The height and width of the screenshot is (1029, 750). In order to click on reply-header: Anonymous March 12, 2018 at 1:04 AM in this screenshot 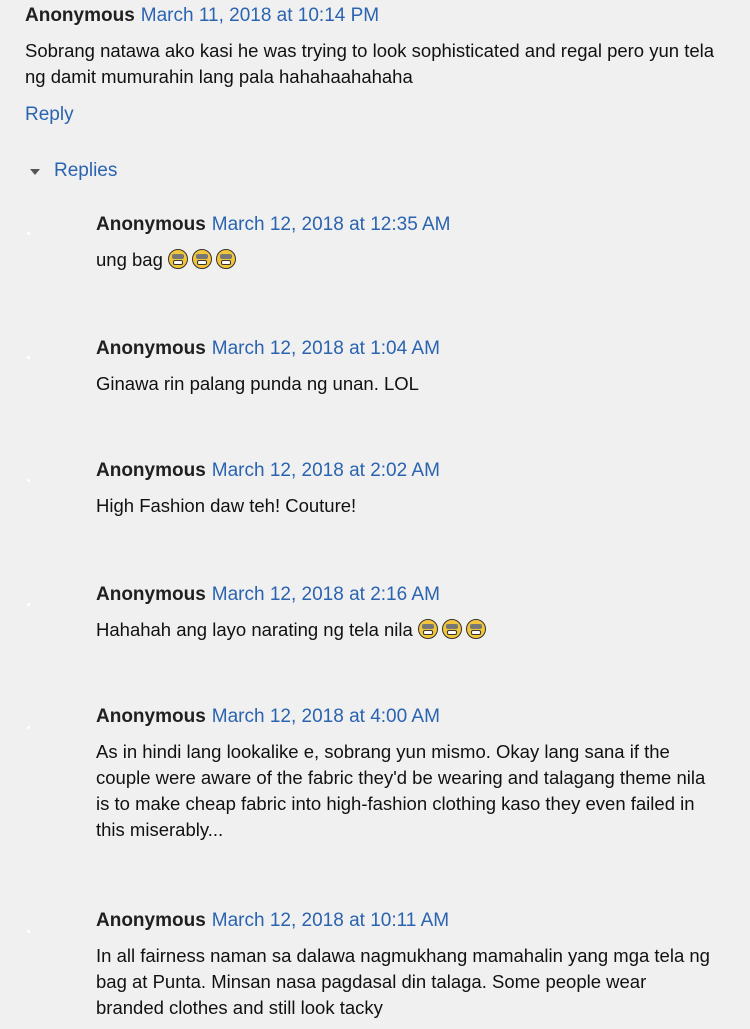, I will do `click(406, 349)`.